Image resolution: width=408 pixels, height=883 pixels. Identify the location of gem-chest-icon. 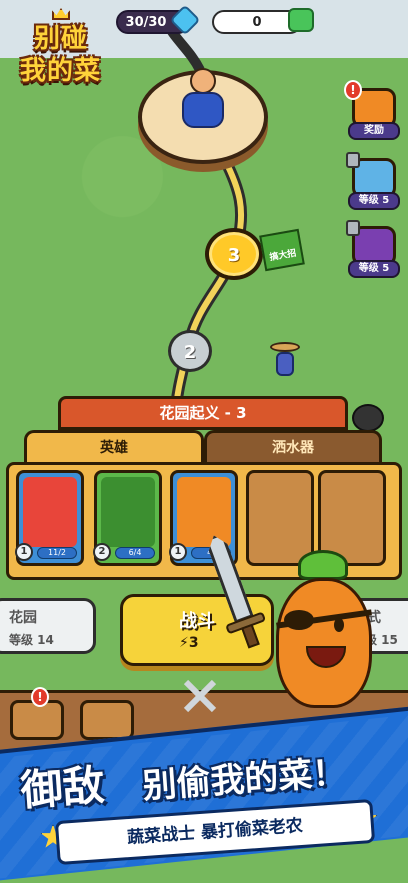
(301, 20).